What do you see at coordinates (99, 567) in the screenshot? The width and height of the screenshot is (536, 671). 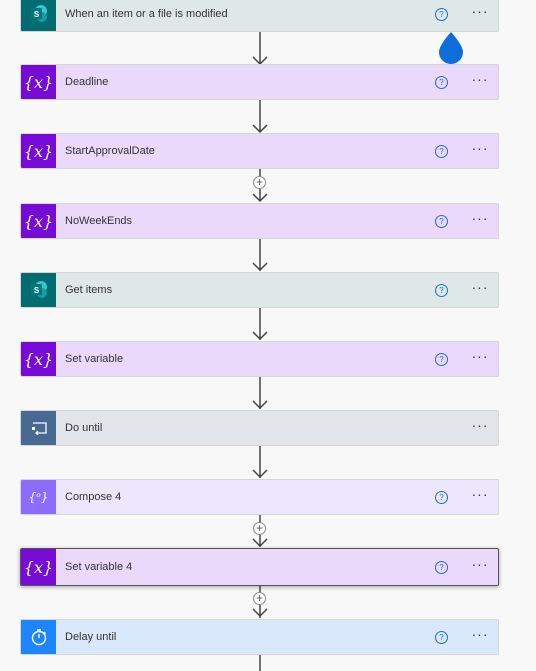 I see `step-title: Set variable 4` at bounding box center [99, 567].